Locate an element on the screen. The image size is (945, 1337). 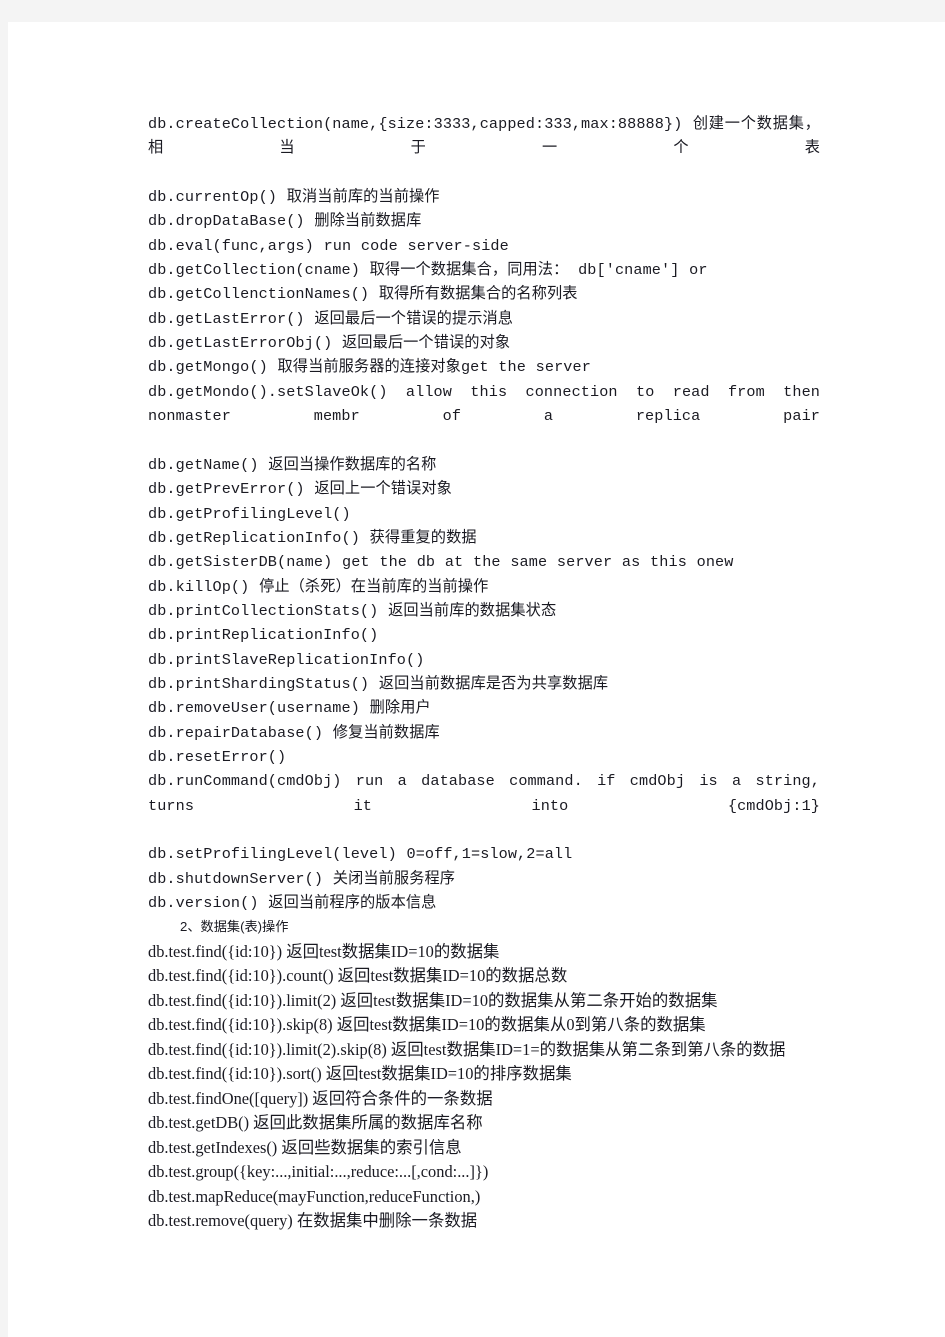
command-line: db.version() 返回当前程序的版本信息 is located at coordinates (292, 903).